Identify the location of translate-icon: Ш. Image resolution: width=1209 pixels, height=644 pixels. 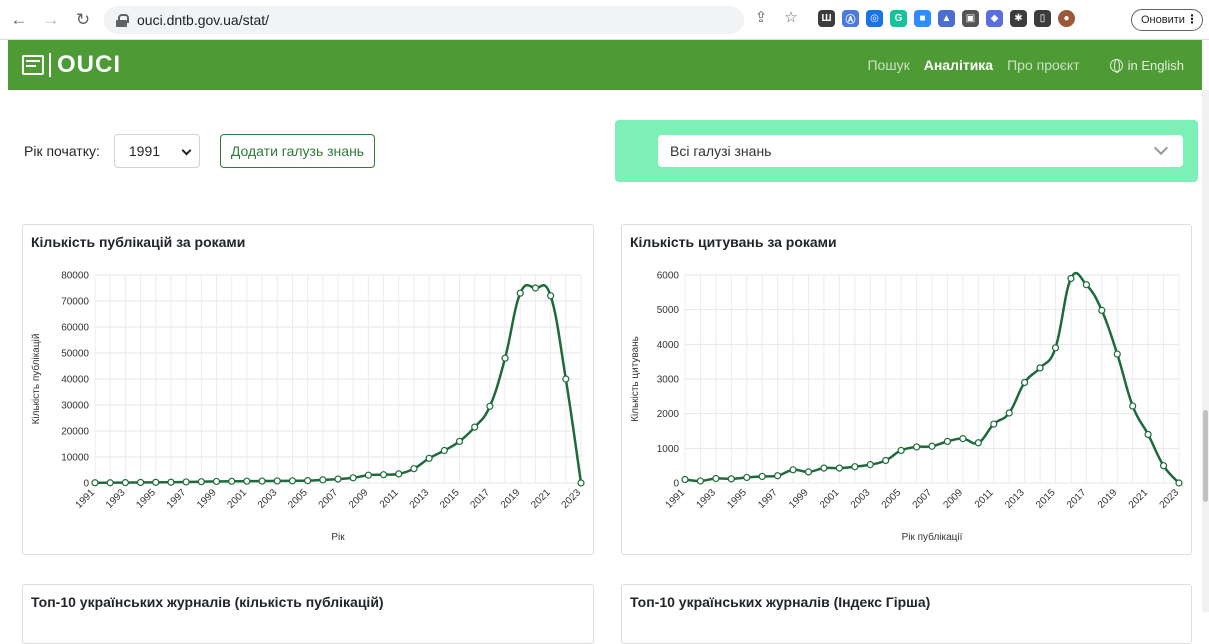
(826, 18).